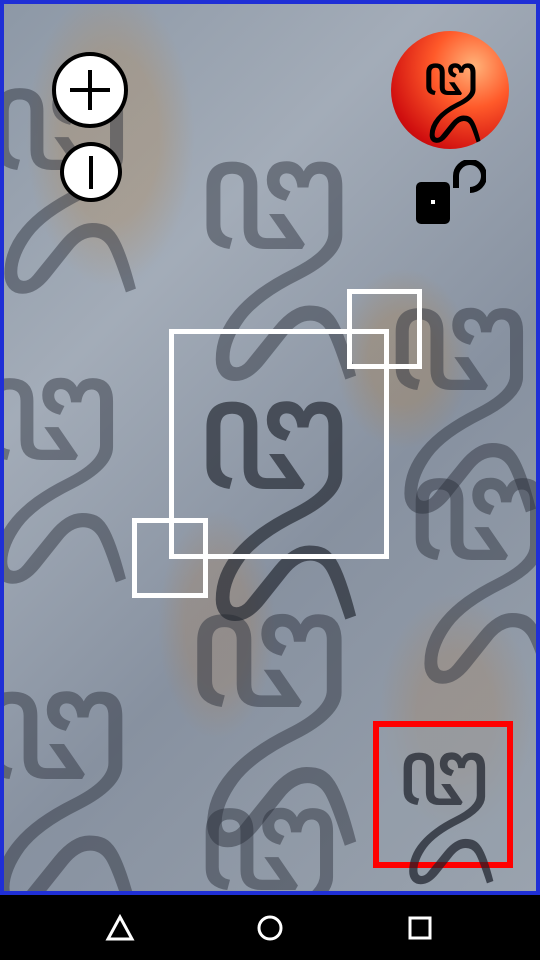 The height and width of the screenshot is (960, 540). Describe the element at coordinates (120, 927) in the screenshot. I see `back-triangle-icon` at that location.